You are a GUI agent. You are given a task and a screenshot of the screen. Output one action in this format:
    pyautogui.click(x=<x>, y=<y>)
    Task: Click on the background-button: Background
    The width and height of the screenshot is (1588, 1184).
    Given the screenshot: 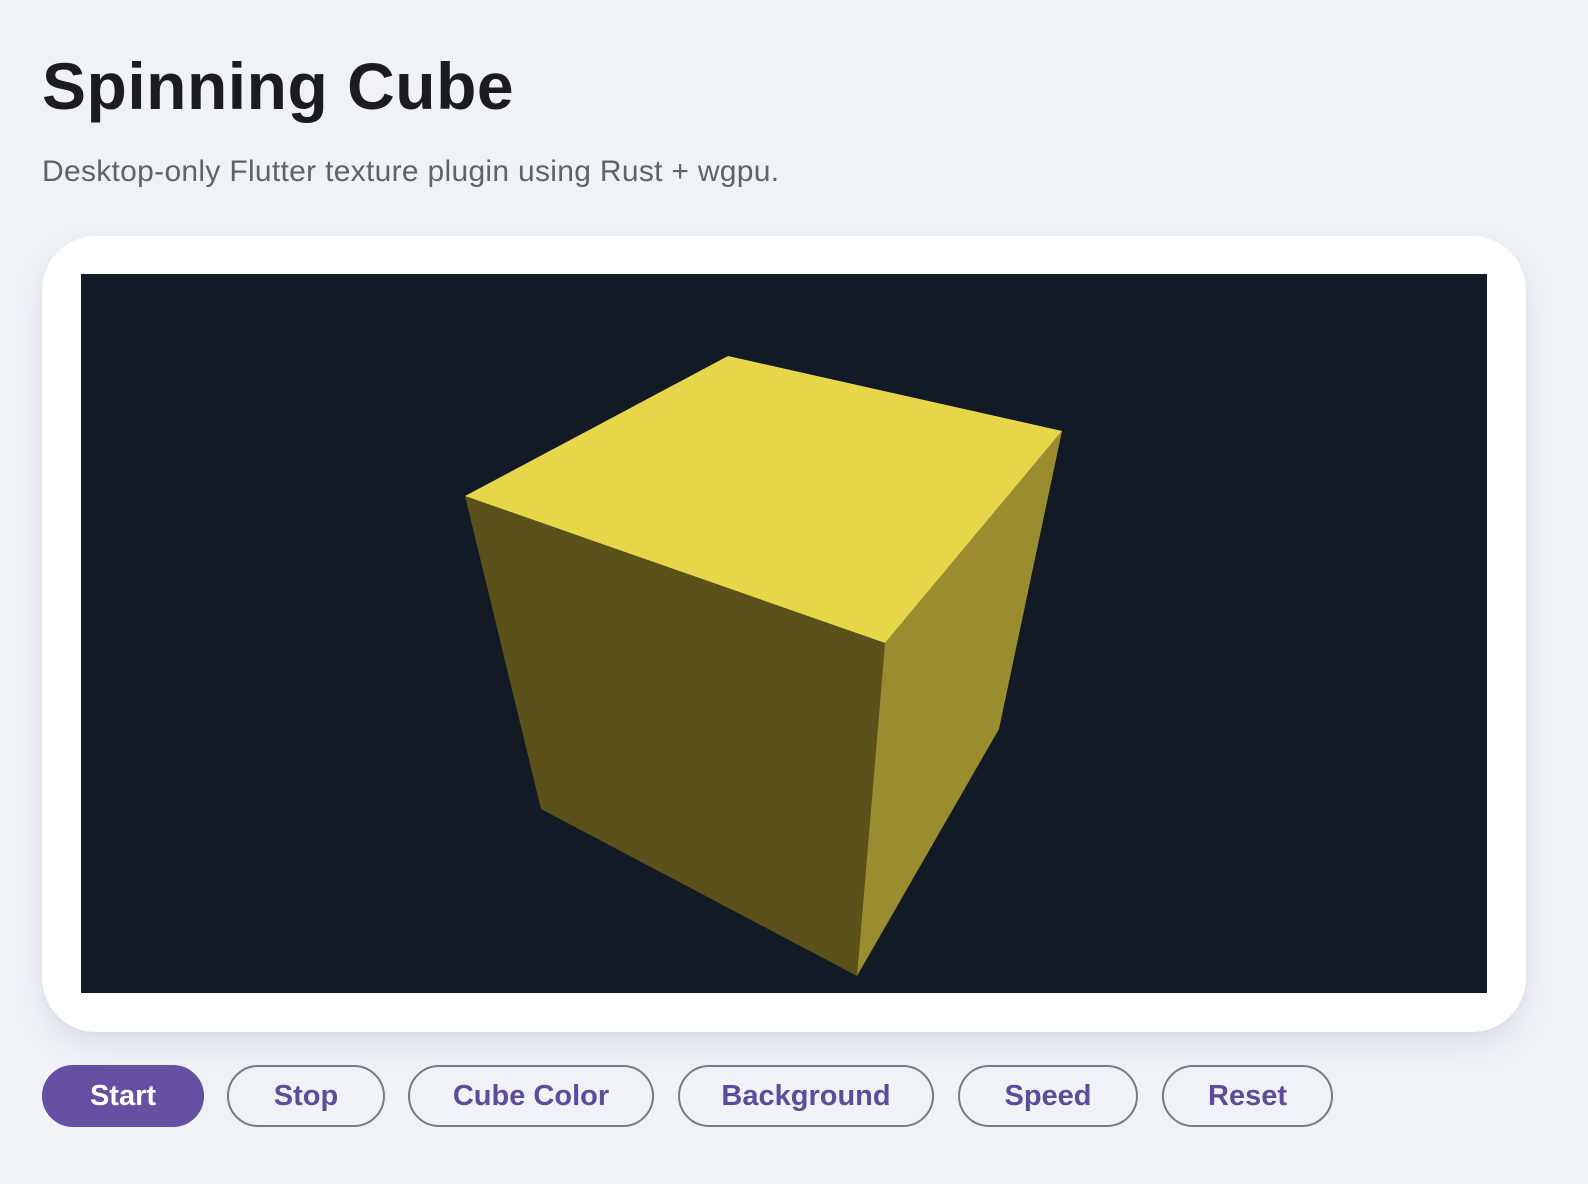 What is the action you would take?
    pyautogui.click(x=806, y=1096)
    